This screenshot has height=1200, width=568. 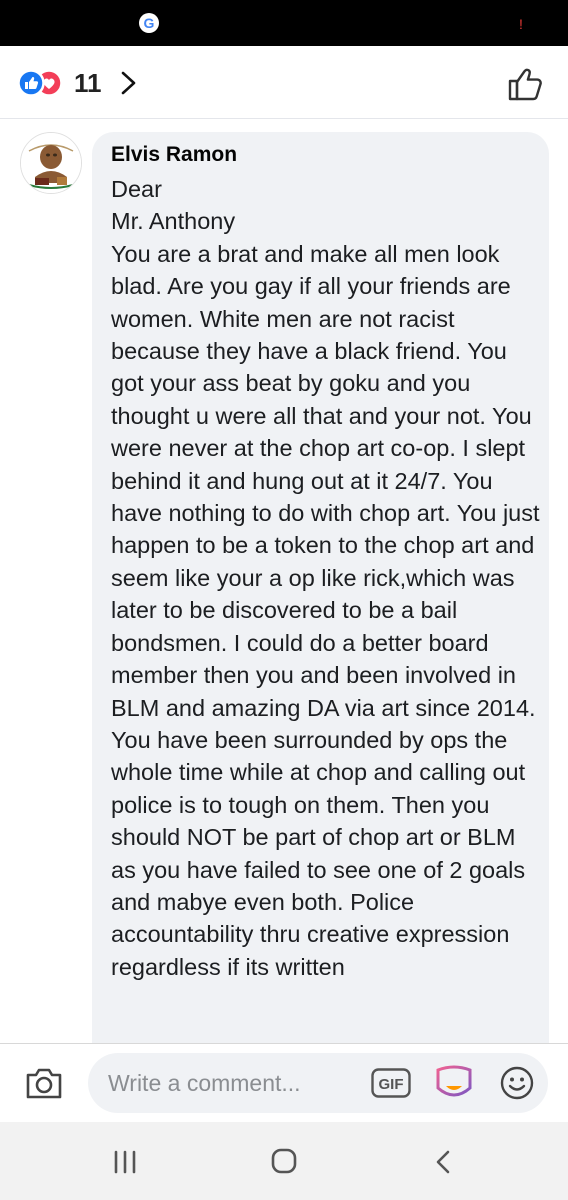 What do you see at coordinates (174, 155) in the screenshot?
I see `comment-author: Elvis Ramon` at bounding box center [174, 155].